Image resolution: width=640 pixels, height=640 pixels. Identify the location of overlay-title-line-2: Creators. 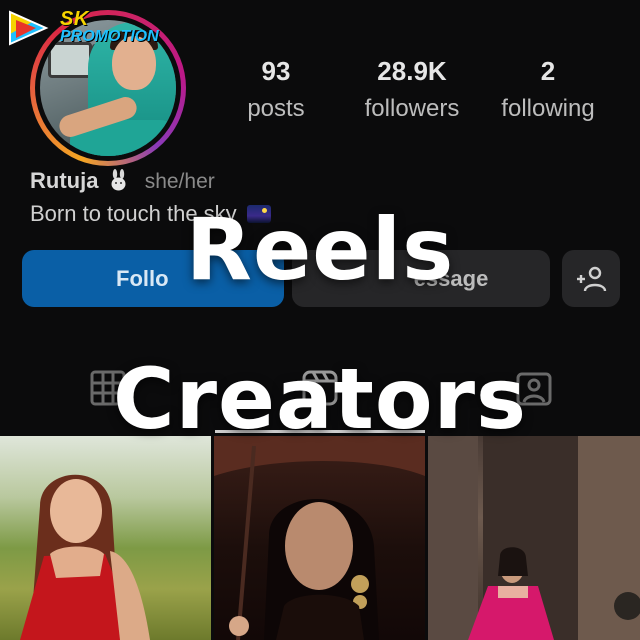
(319, 399).